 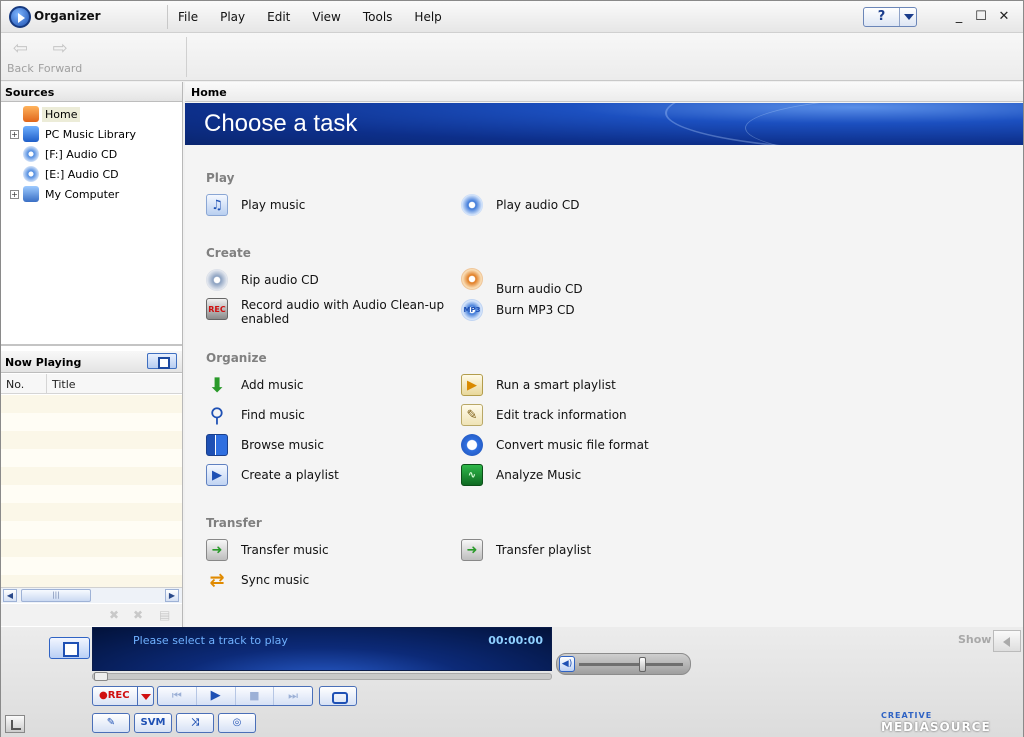 I want to click on tree-item-e-audio-cd: [E:] Audio CD, so click(x=66, y=174).